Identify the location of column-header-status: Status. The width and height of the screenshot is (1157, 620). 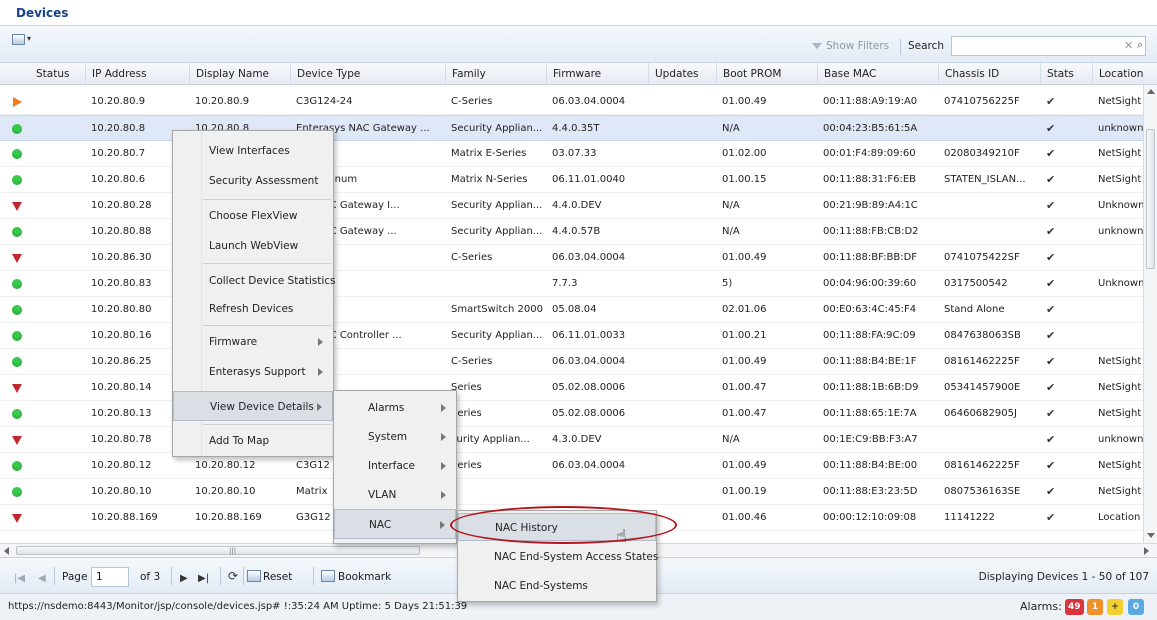
(57, 74).